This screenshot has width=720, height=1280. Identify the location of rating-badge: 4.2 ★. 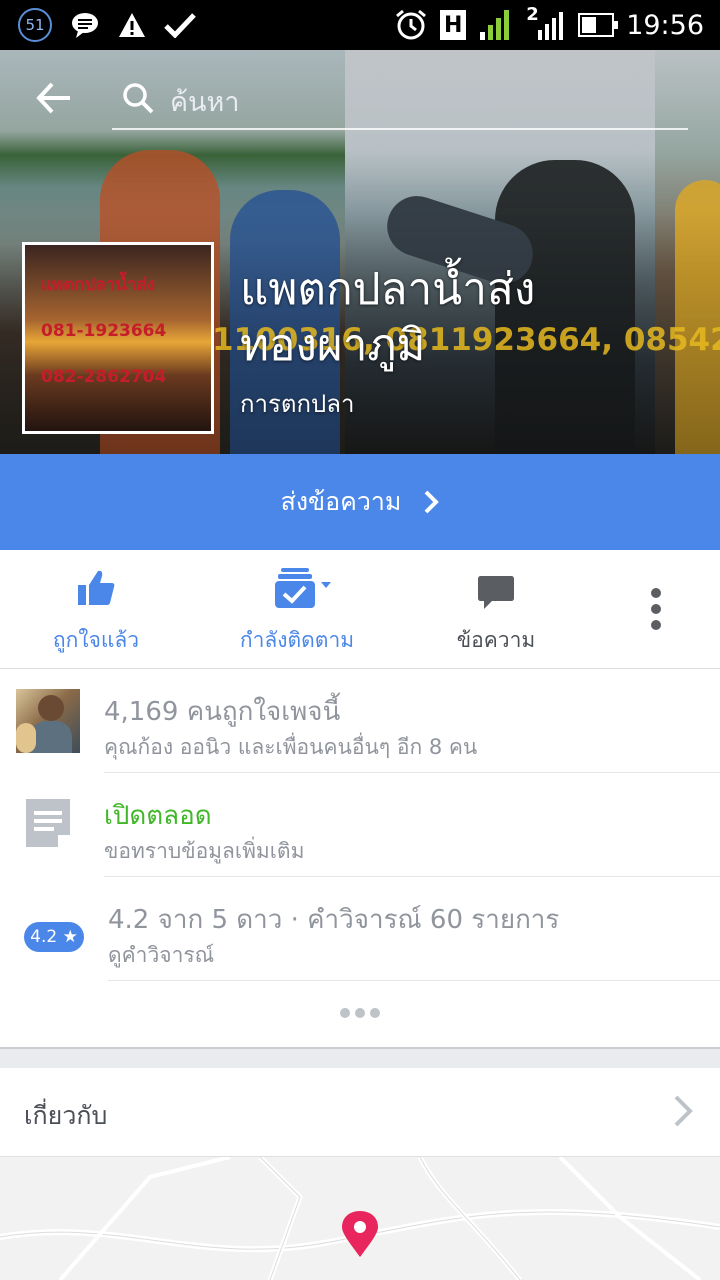
(54, 937).